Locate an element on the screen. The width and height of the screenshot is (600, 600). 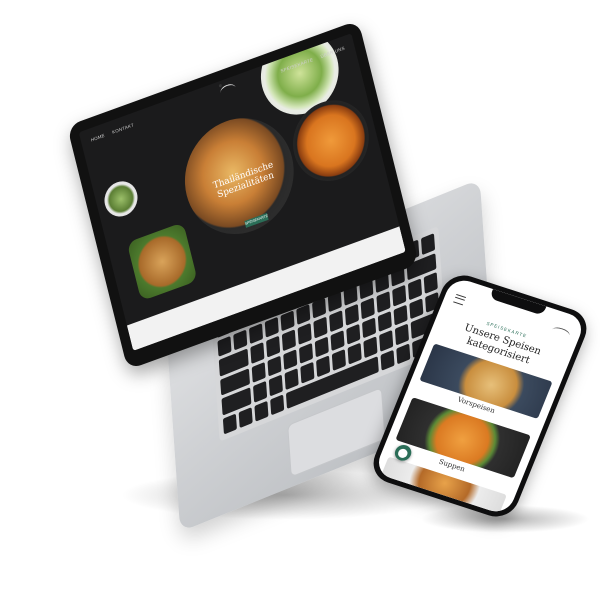
hamburger-menu-icon is located at coordinates (460, 299).